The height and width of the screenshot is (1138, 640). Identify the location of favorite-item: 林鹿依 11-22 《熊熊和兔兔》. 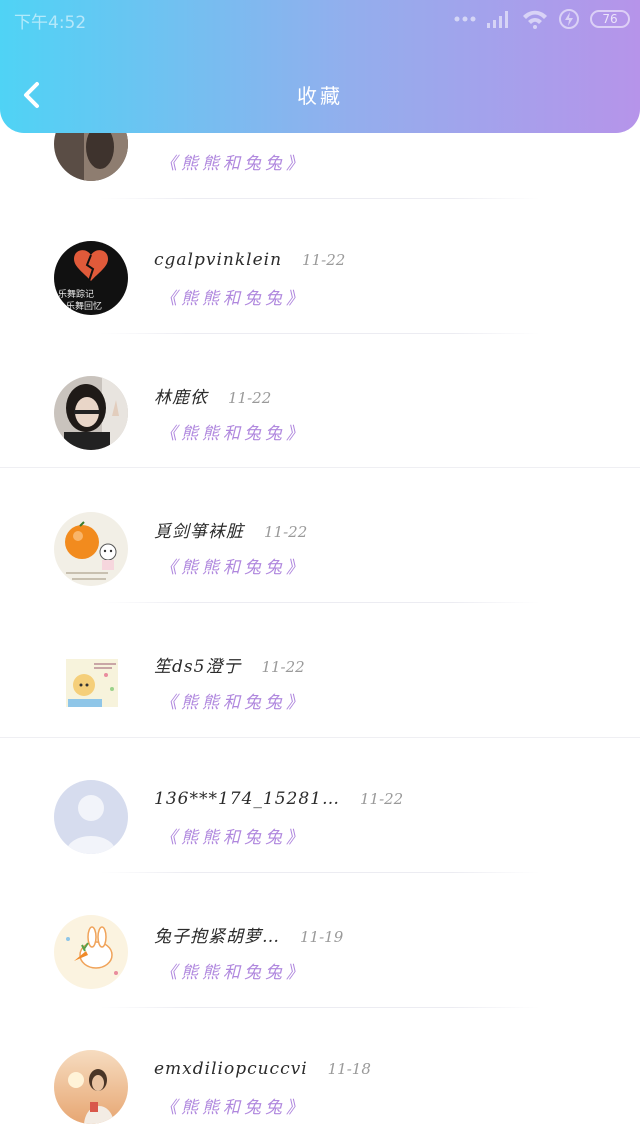
(320, 400).